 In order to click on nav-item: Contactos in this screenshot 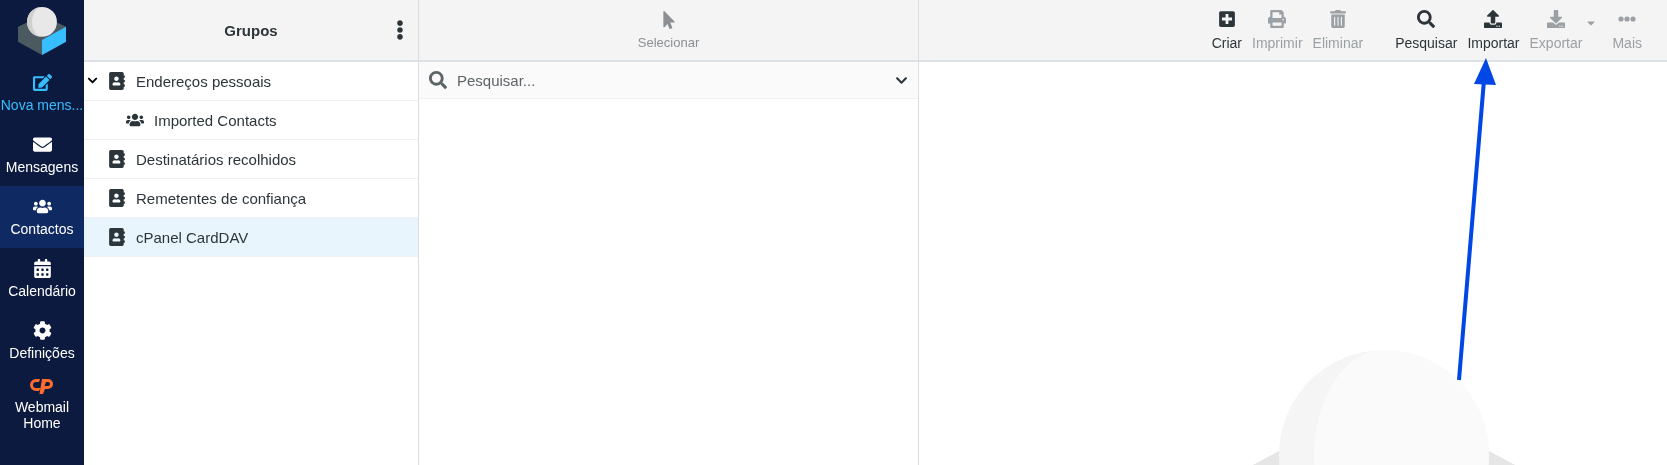, I will do `click(42, 217)`.